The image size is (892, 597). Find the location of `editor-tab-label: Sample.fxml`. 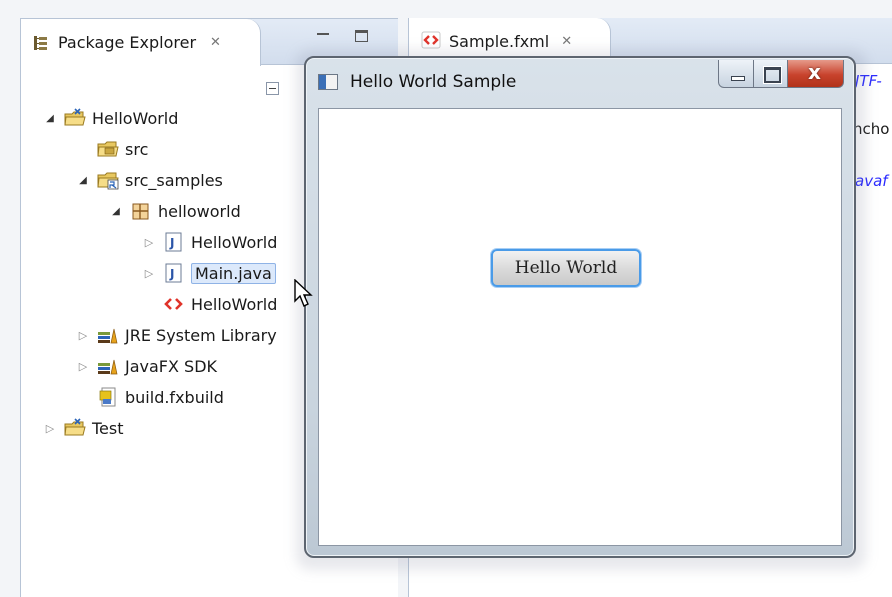

editor-tab-label: Sample.fxml is located at coordinates (499, 41).